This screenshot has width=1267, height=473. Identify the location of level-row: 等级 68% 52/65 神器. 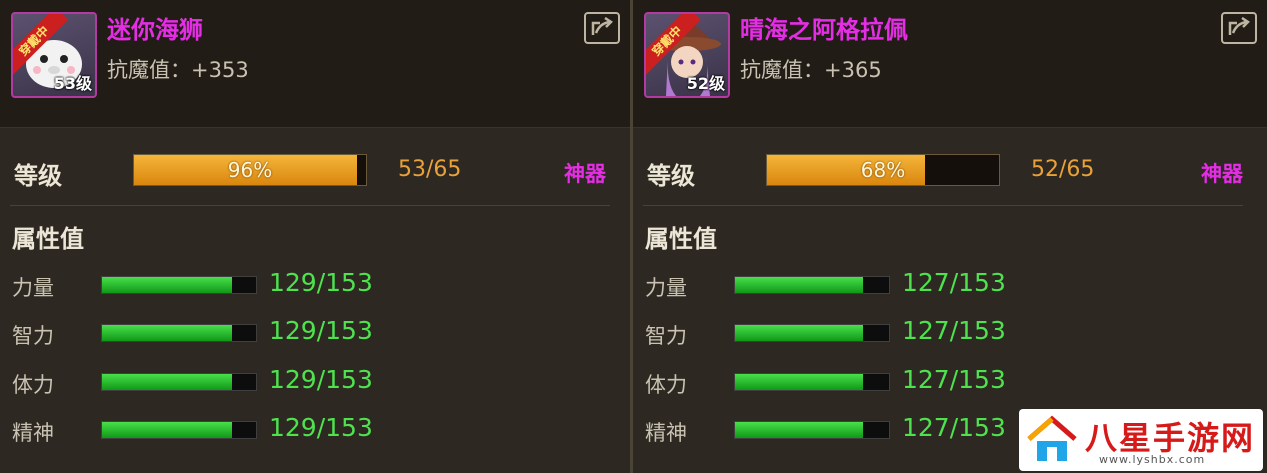
(950, 172).